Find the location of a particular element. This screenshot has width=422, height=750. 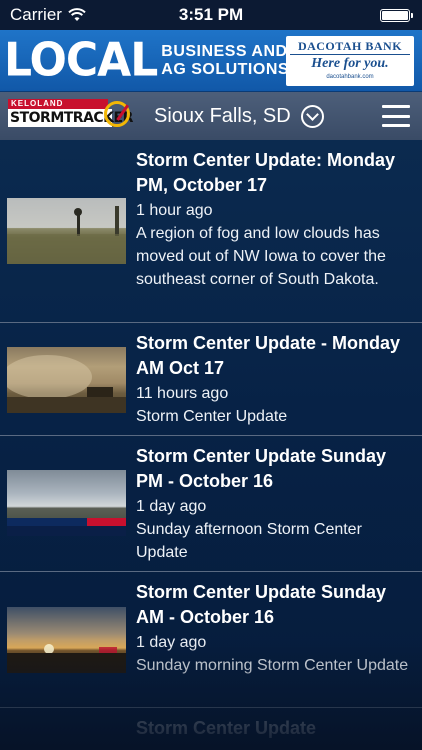

ad-bank-name: DACOTAH BANK is located at coordinates (350, 47).